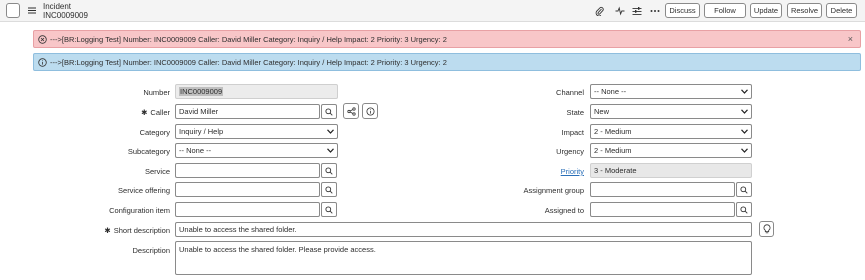 The image size is (865, 280). I want to click on follow-button: Follow, so click(725, 10).